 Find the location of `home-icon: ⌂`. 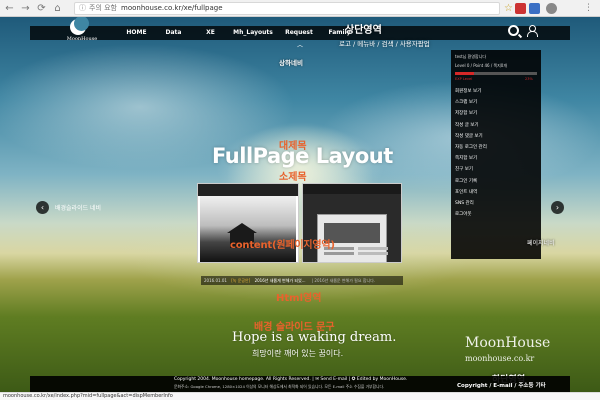

home-icon: ⌂ is located at coordinates (57, 8).